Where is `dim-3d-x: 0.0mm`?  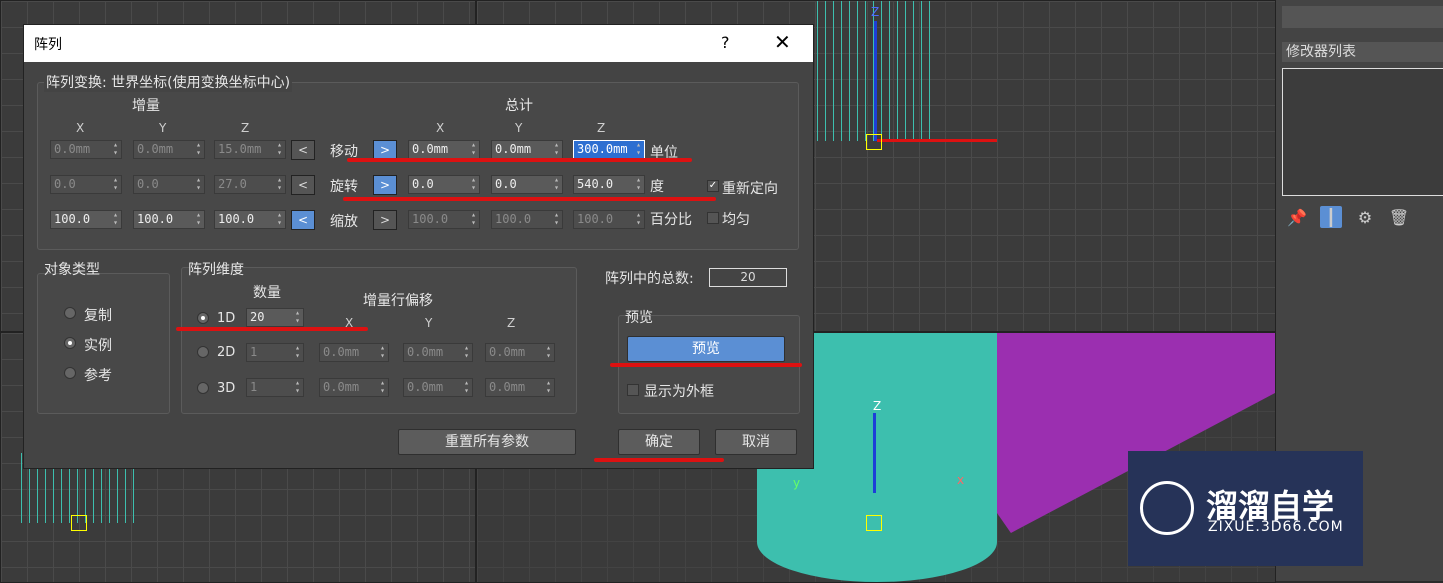 dim-3d-x: 0.0mm is located at coordinates (354, 387).